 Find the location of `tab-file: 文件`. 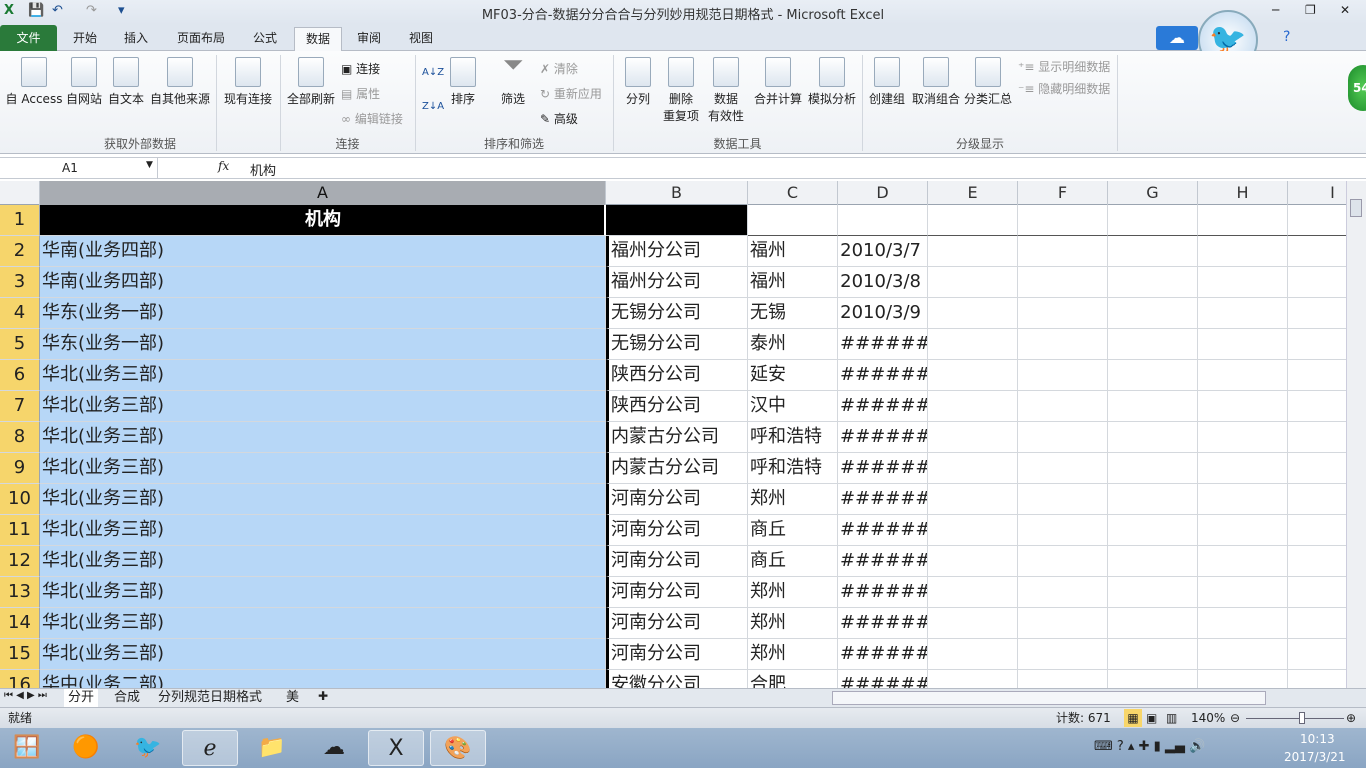

tab-file: 文件 is located at coordinates (28, 38).